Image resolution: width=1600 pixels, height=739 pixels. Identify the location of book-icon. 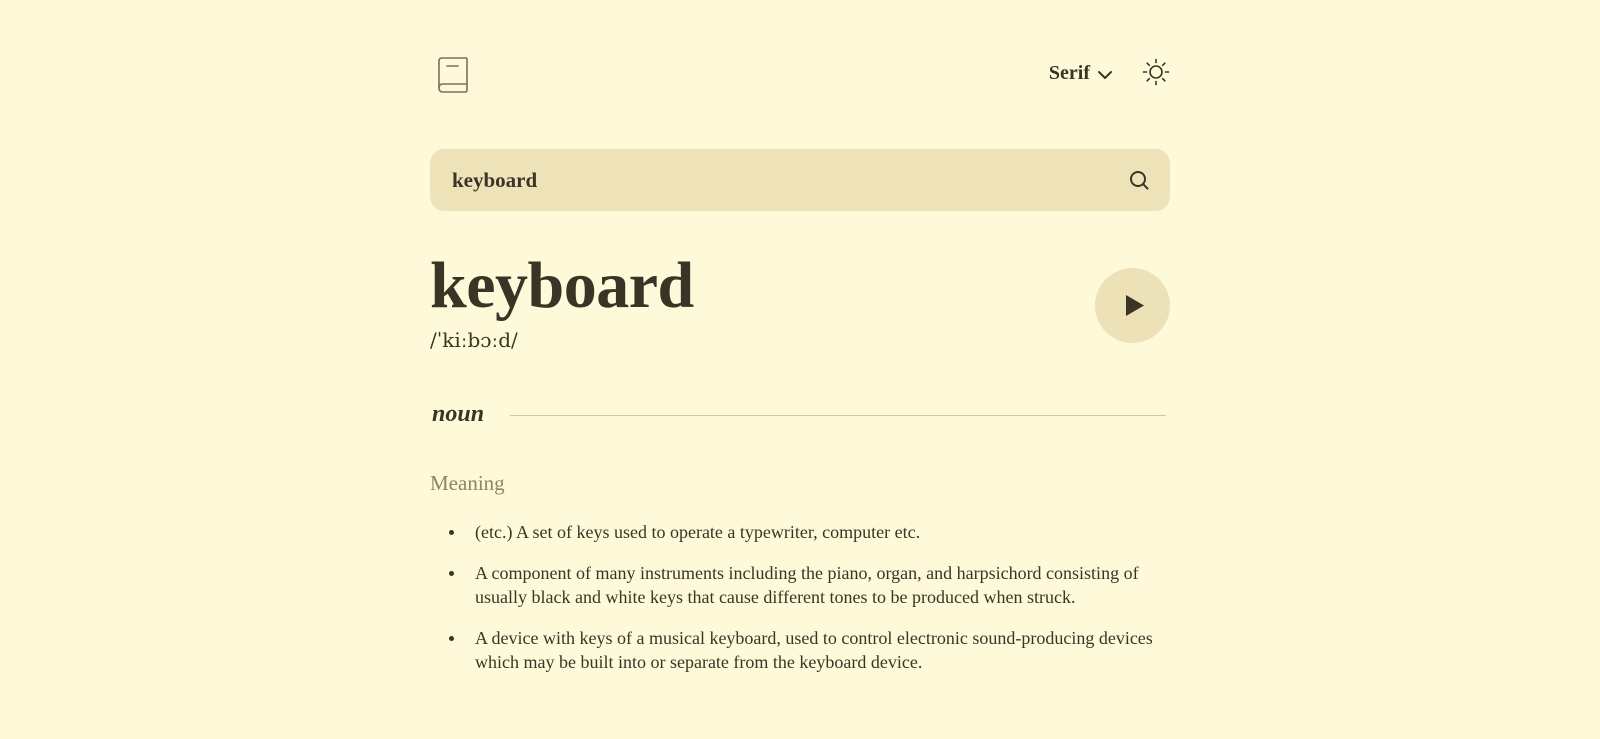
(453, 75).